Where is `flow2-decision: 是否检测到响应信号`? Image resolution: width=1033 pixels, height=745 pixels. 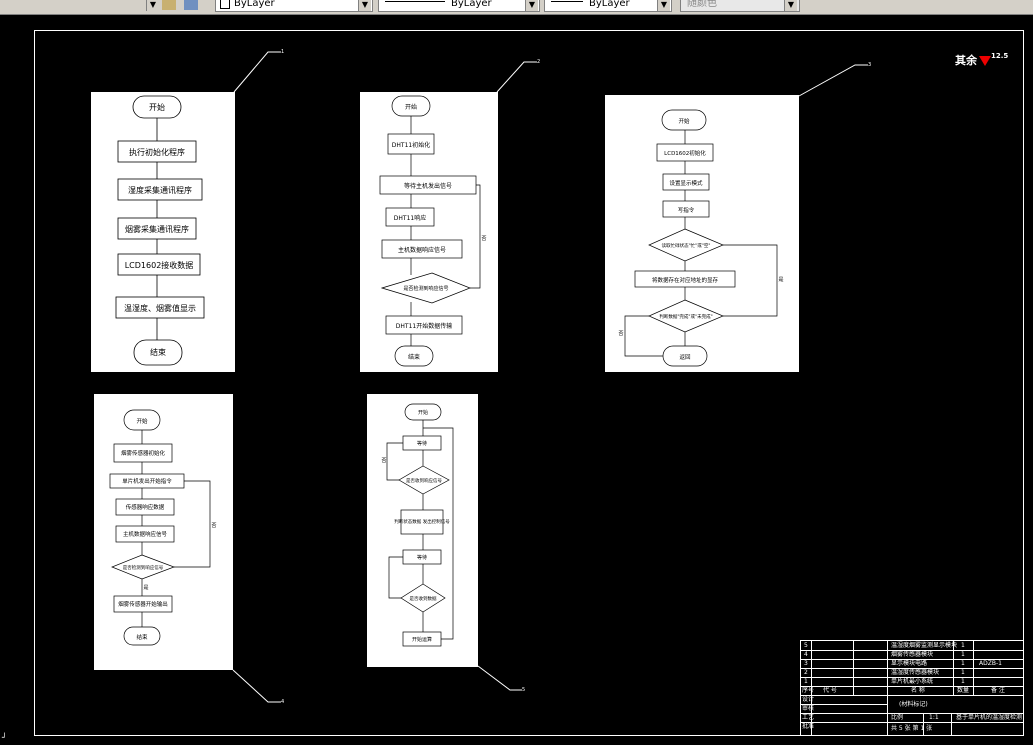
flow2-decision: 是否检测到响应信号 is located at coordinates (425, 288).